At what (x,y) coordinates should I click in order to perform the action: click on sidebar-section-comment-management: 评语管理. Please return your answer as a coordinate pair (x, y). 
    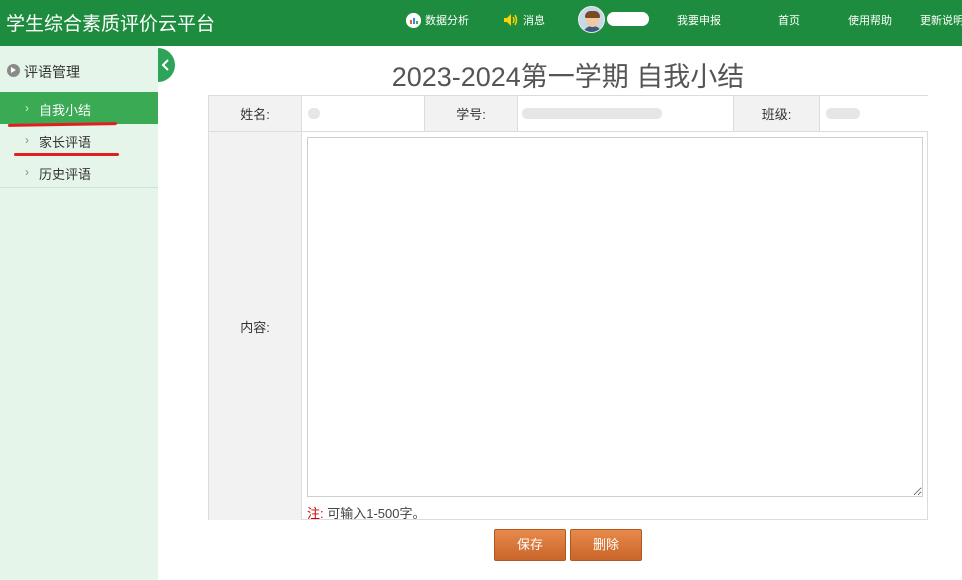
    Looking at the image, I should click on (79, 70).